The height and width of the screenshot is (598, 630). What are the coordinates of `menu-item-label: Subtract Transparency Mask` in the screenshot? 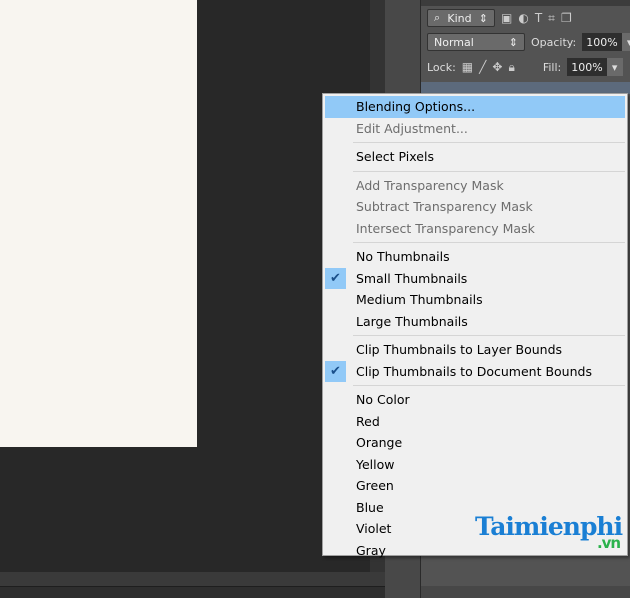 It's located at (444, 206).